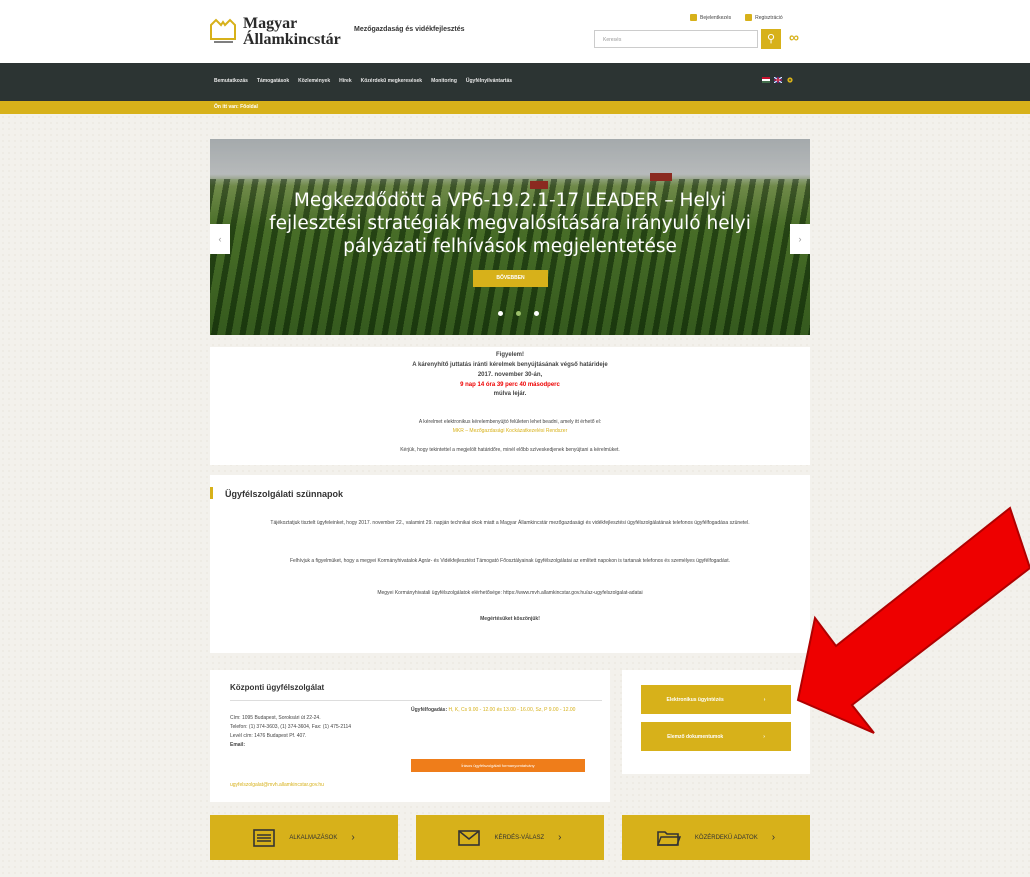 The image size is (1030, 877). What do you see at coordinates (469, 837) in the screenshot?
I see `envelope-icon` at bounding box center [469, 837].